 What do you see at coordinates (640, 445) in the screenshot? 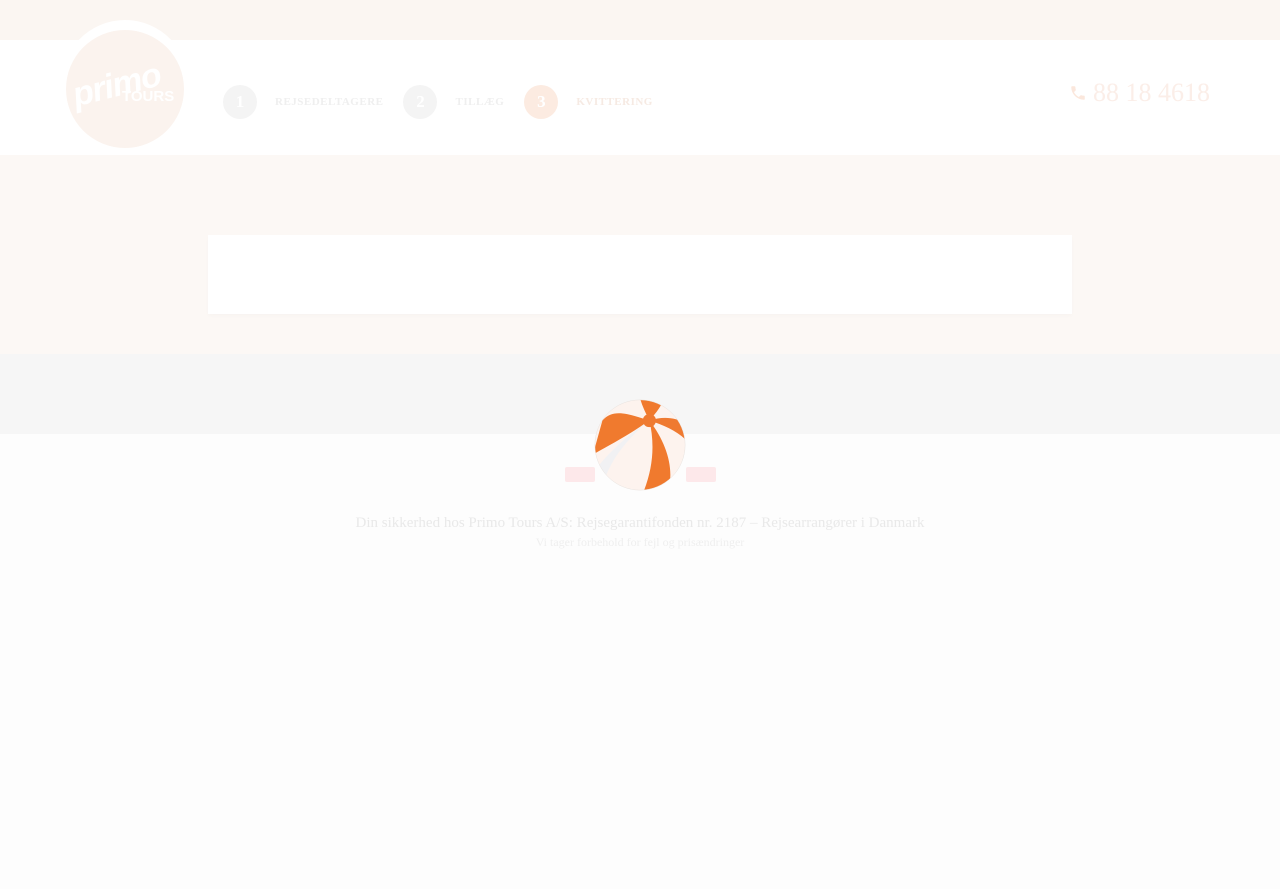
I see `beach-ball-icon` at bounding box center [640, 445].